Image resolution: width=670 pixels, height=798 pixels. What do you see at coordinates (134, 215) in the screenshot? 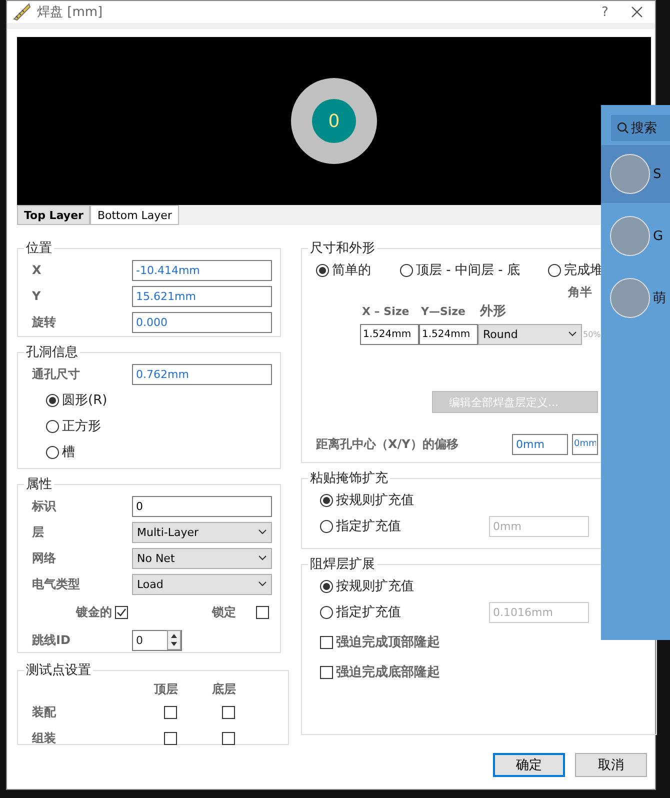
I see `layer-tab: Bottom Layer` at bounding box center [134, 215].